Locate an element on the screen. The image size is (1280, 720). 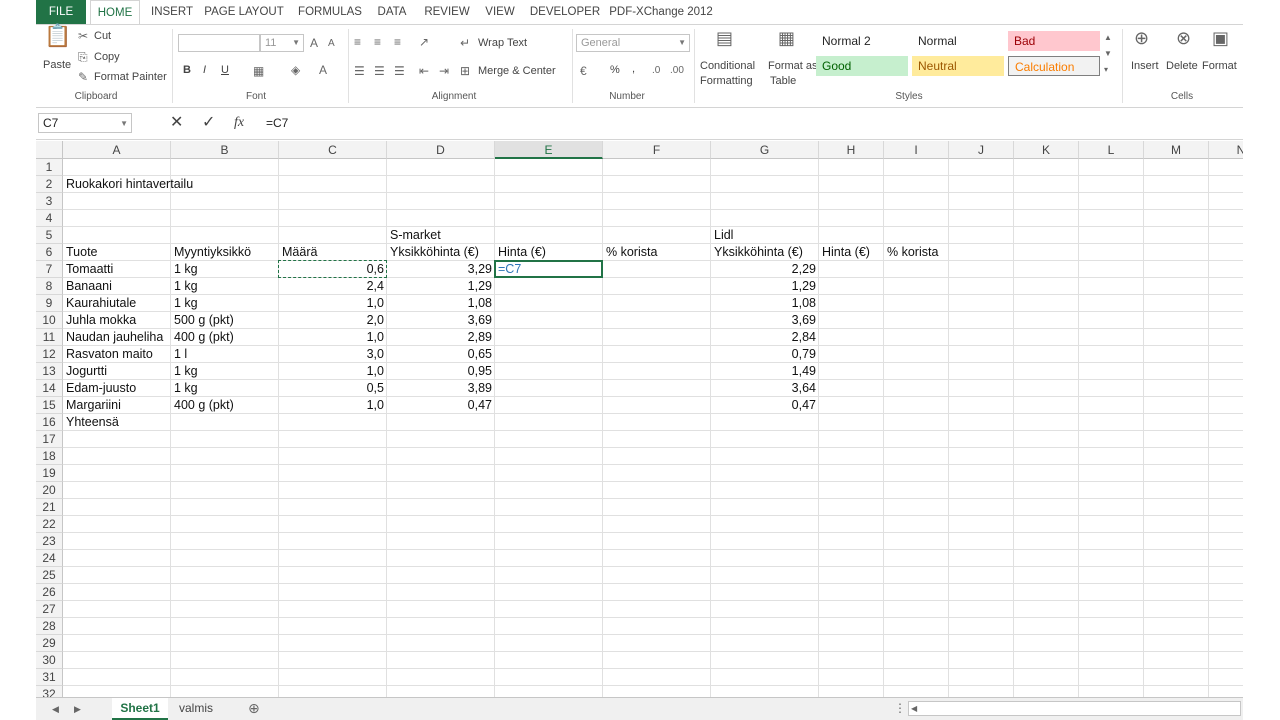
row-header-30: 30 is located at coordinates (49, 660).